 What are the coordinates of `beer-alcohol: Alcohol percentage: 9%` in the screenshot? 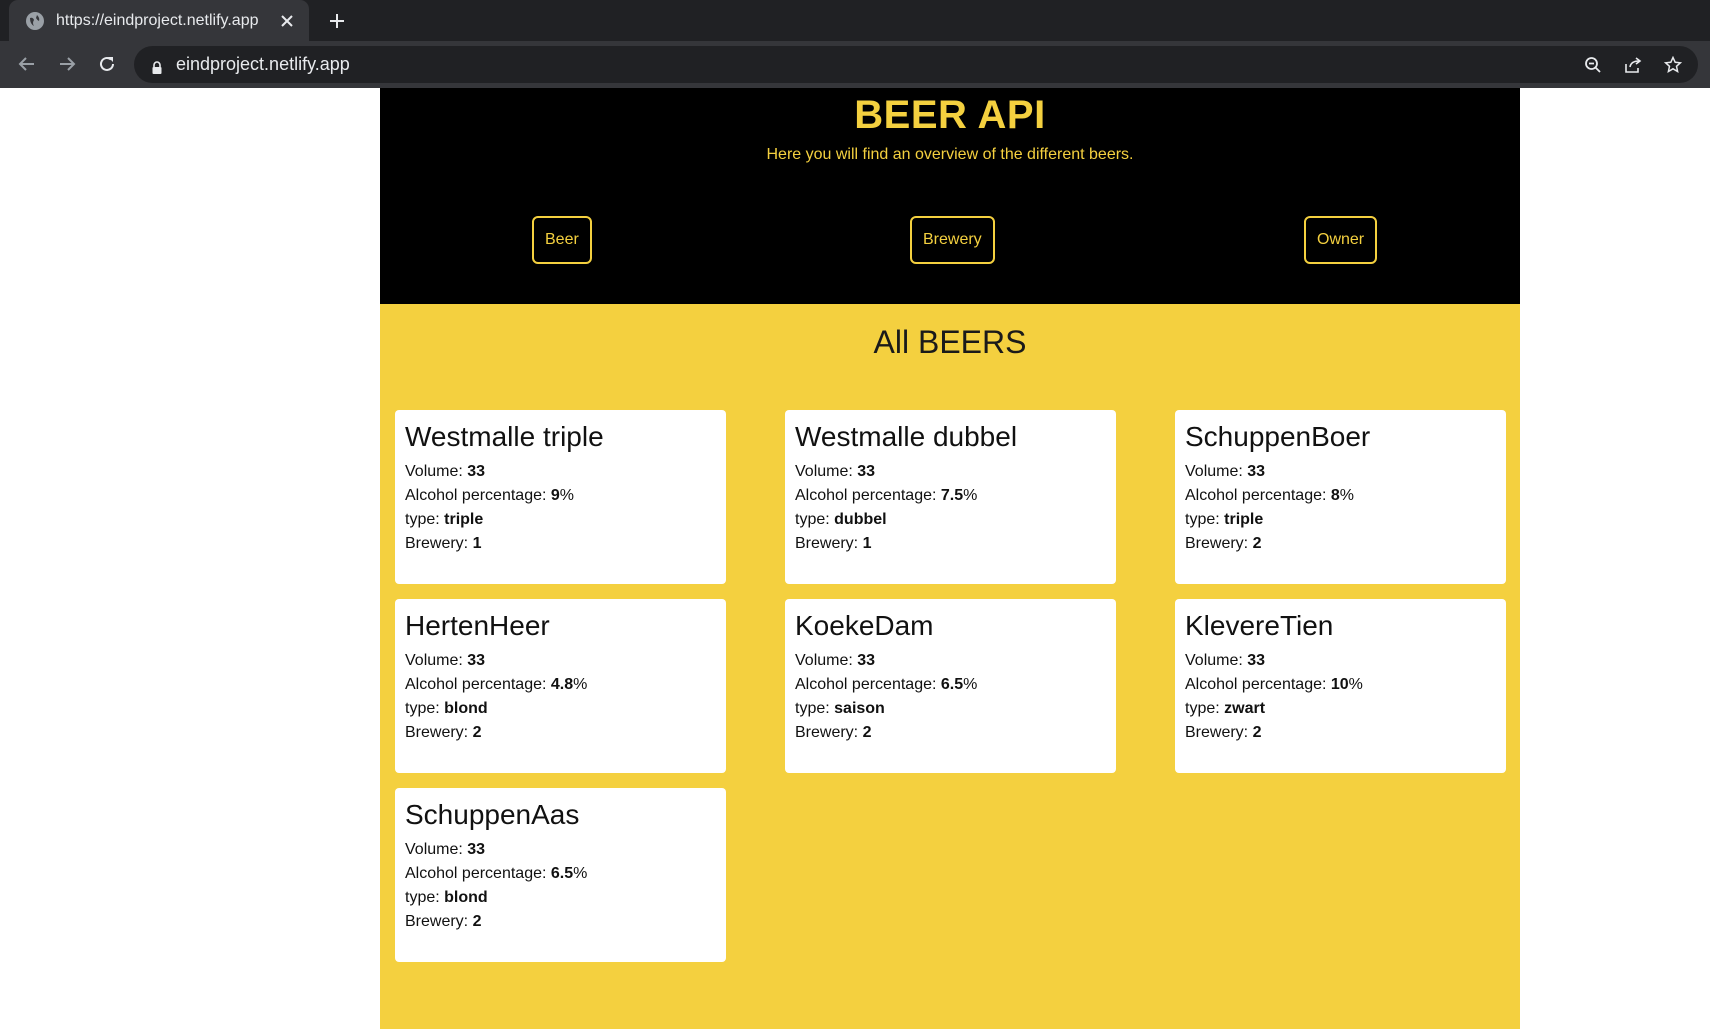 It's located at (490, 495).